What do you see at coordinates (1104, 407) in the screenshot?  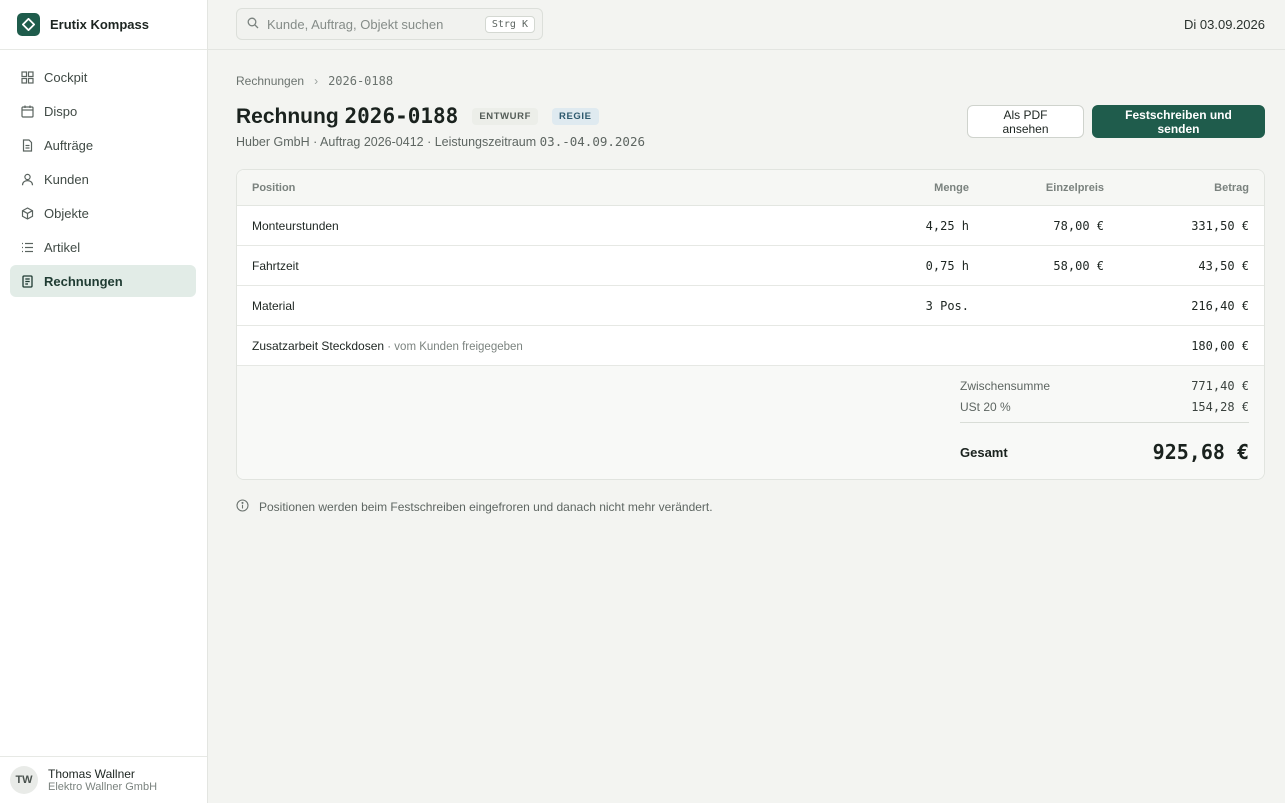 I see `vat-line: USt 20 % 154,28 €` at bounding box center [1104, 407].